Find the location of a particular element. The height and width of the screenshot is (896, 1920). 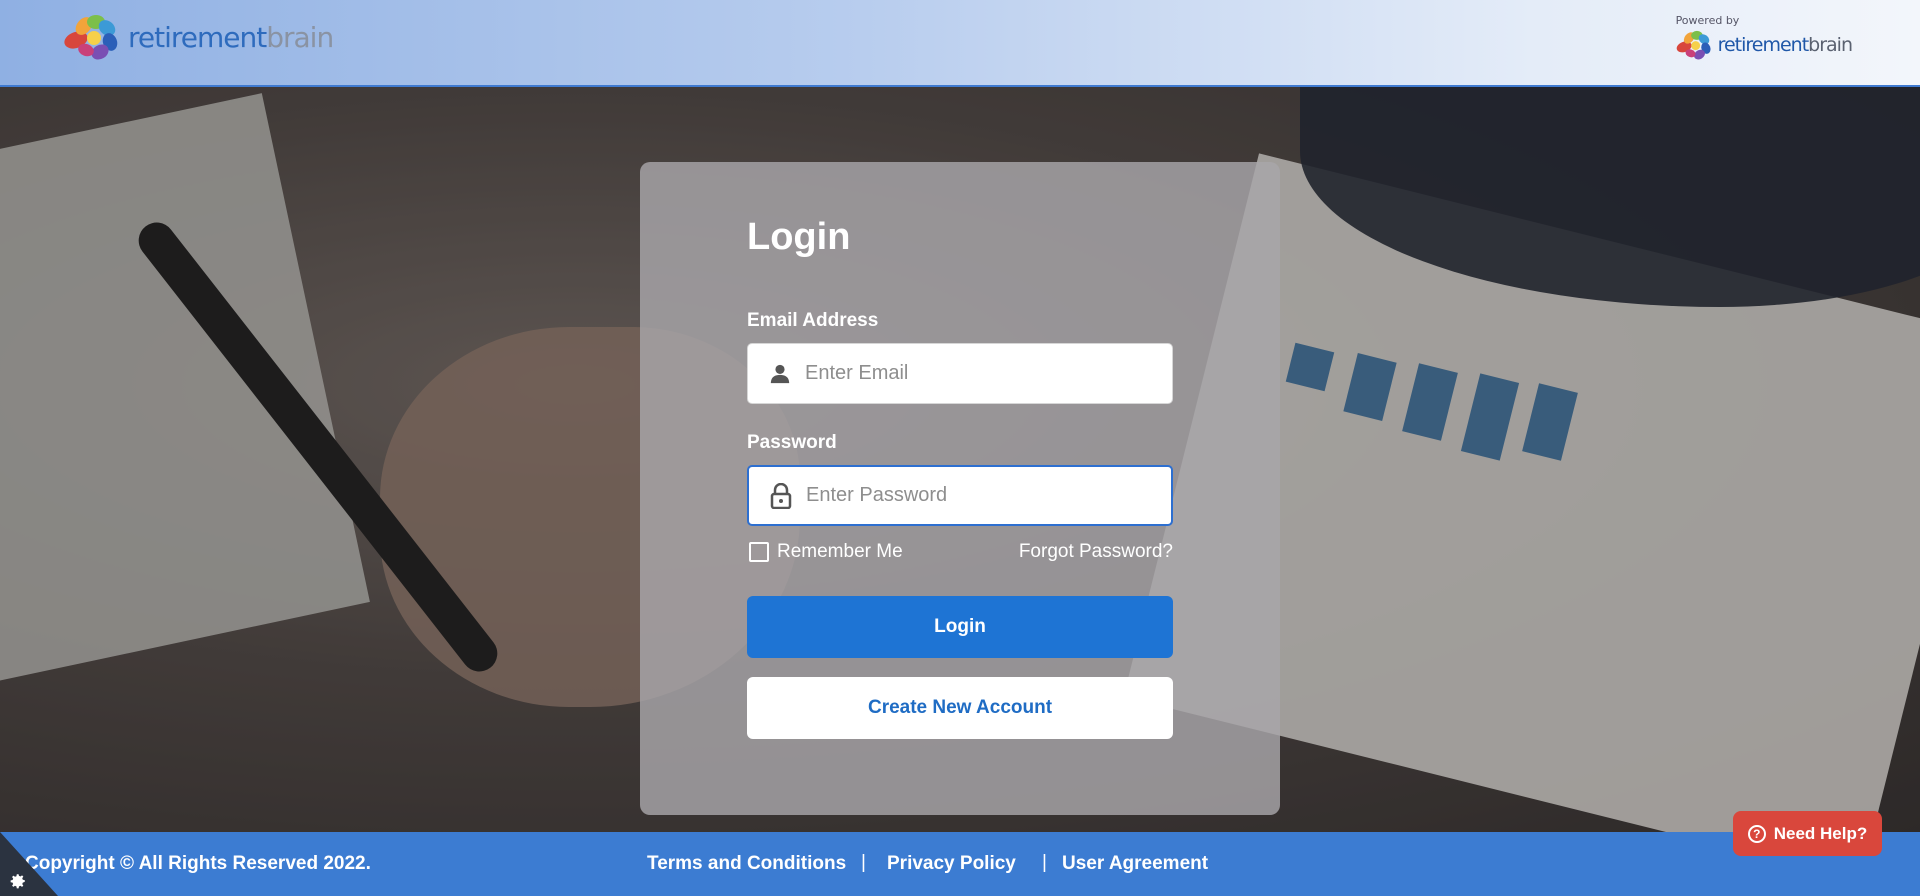

gear-icon is located at coordinates (18, 881).